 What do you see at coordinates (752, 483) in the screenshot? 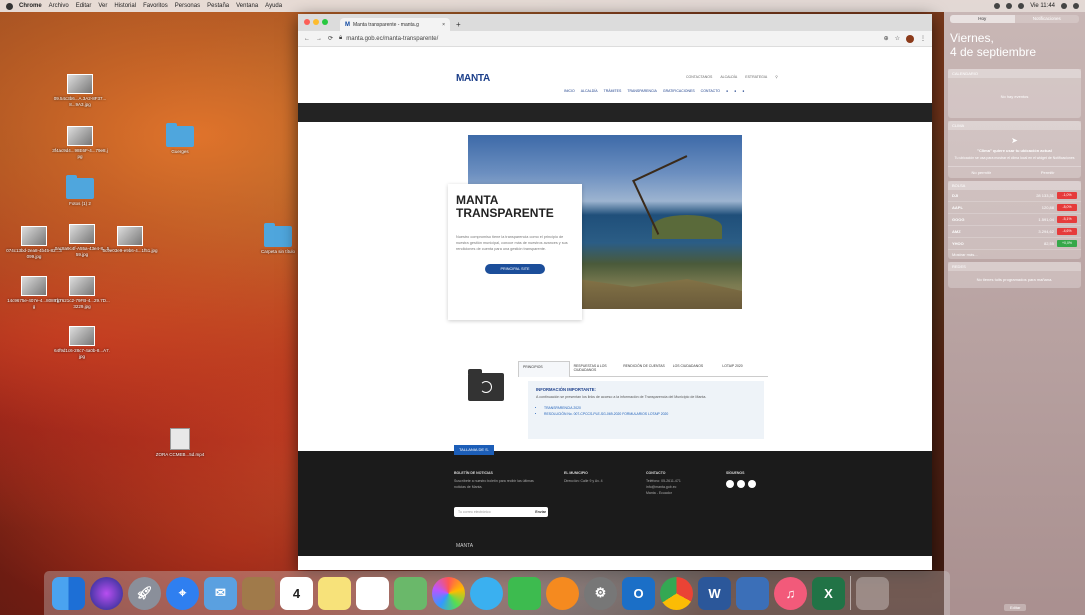
I see `instagram-icon` at bounding box center [752, 483].